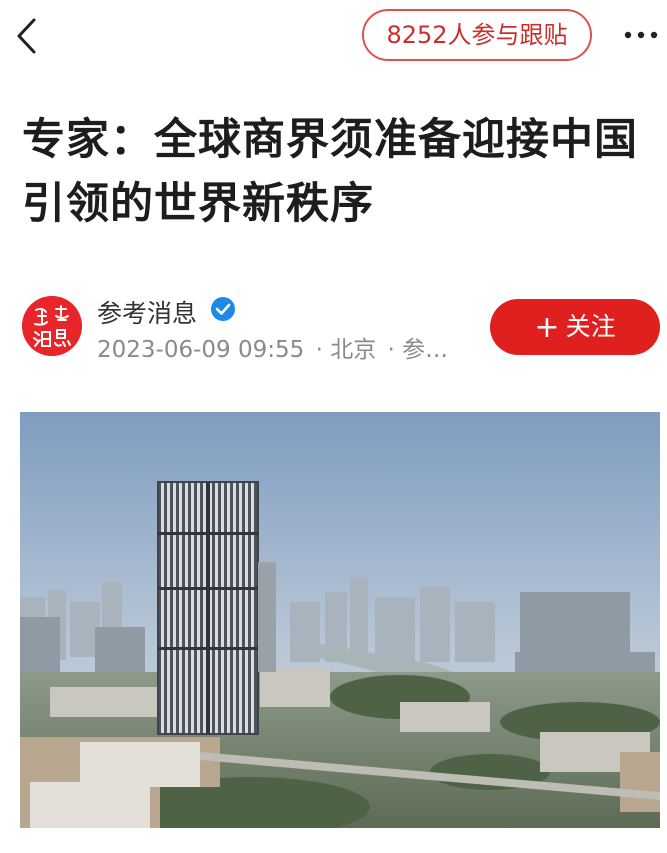 Image resolution: width=667 pixels, height=853 pixels. I want to click on author-row: 参考消息 2023-06-09 09:55 · 北京 · 参… + 关注, so click(333, 328).